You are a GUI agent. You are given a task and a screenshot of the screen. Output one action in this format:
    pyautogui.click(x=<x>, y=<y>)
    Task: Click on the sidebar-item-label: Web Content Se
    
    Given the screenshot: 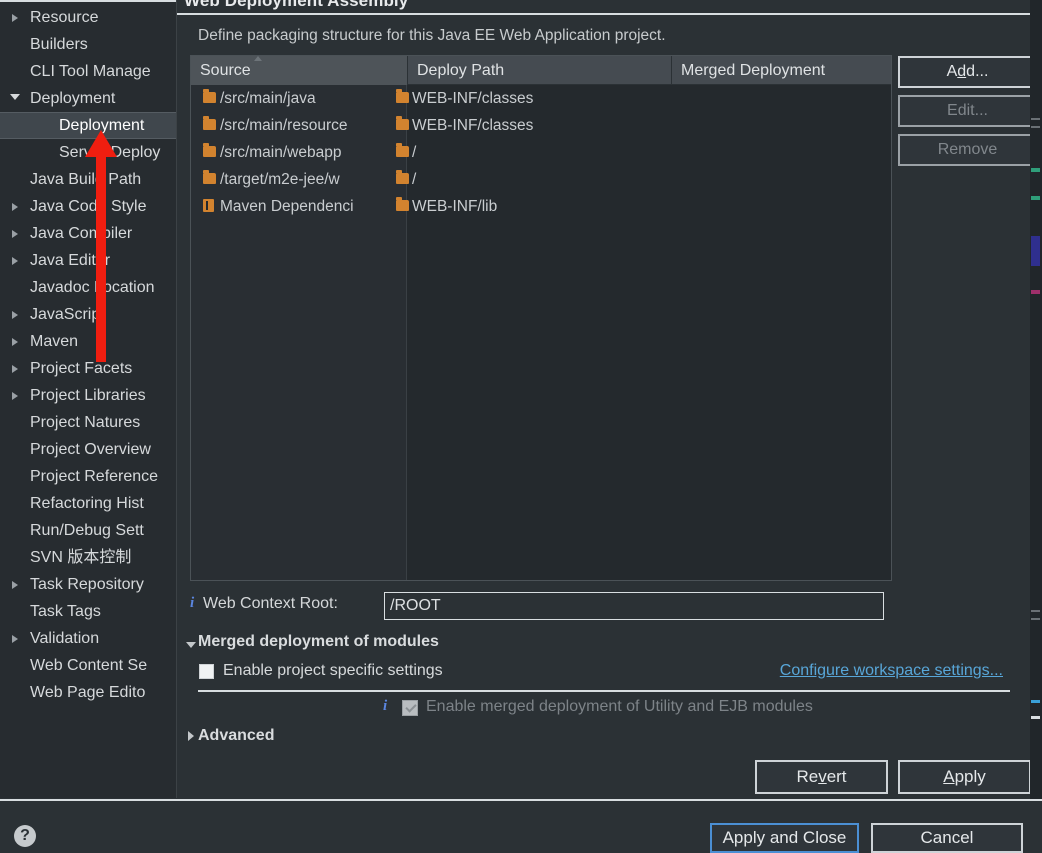 What is the action you would take?
    pyautogui.click(x=89, y=665)
    